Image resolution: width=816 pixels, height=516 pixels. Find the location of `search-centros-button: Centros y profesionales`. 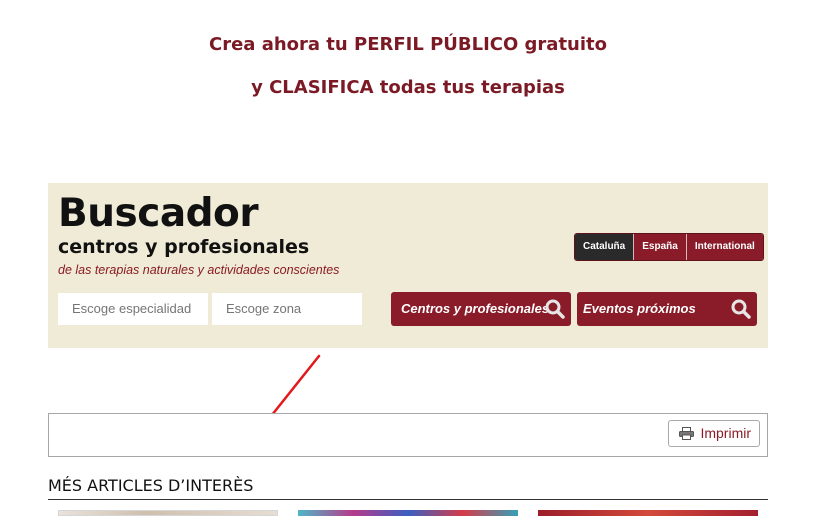

search-centros-button: Centros y profesionales is located at coordinates (481, 309).